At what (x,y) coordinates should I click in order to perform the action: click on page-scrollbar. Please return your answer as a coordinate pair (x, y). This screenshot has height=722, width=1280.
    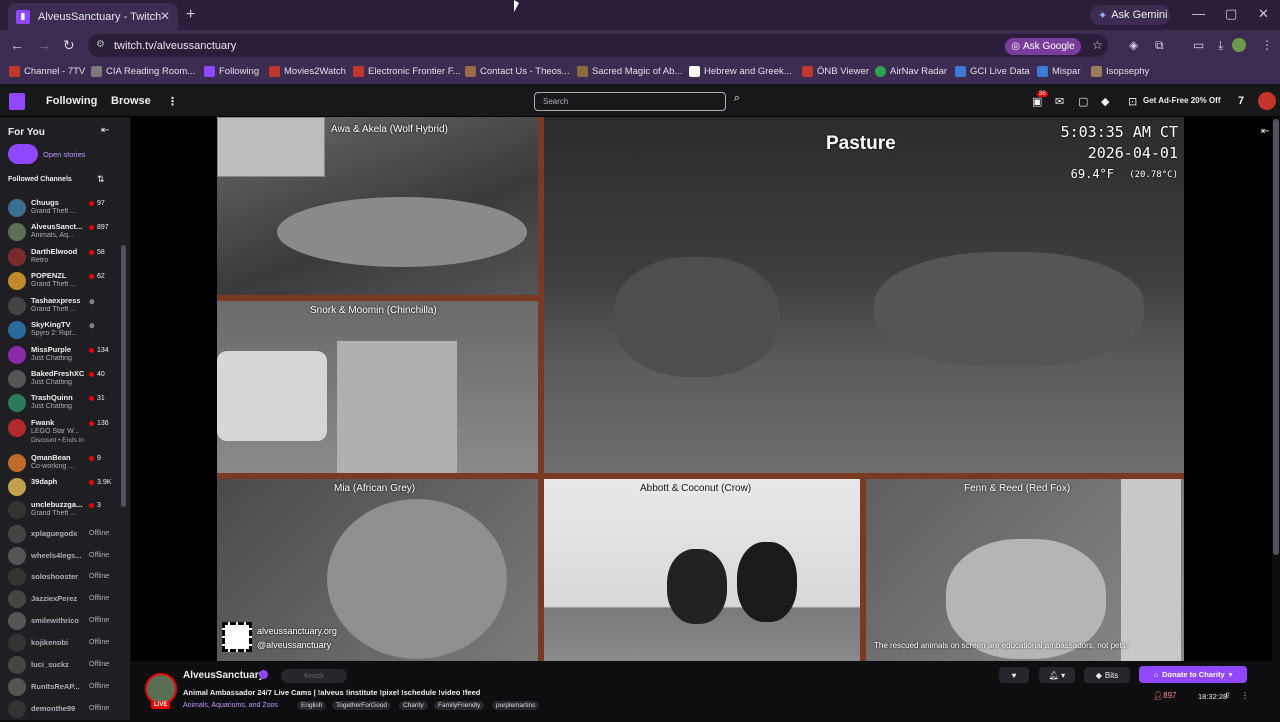
    Looking at the image, I should click on (1276, 389).